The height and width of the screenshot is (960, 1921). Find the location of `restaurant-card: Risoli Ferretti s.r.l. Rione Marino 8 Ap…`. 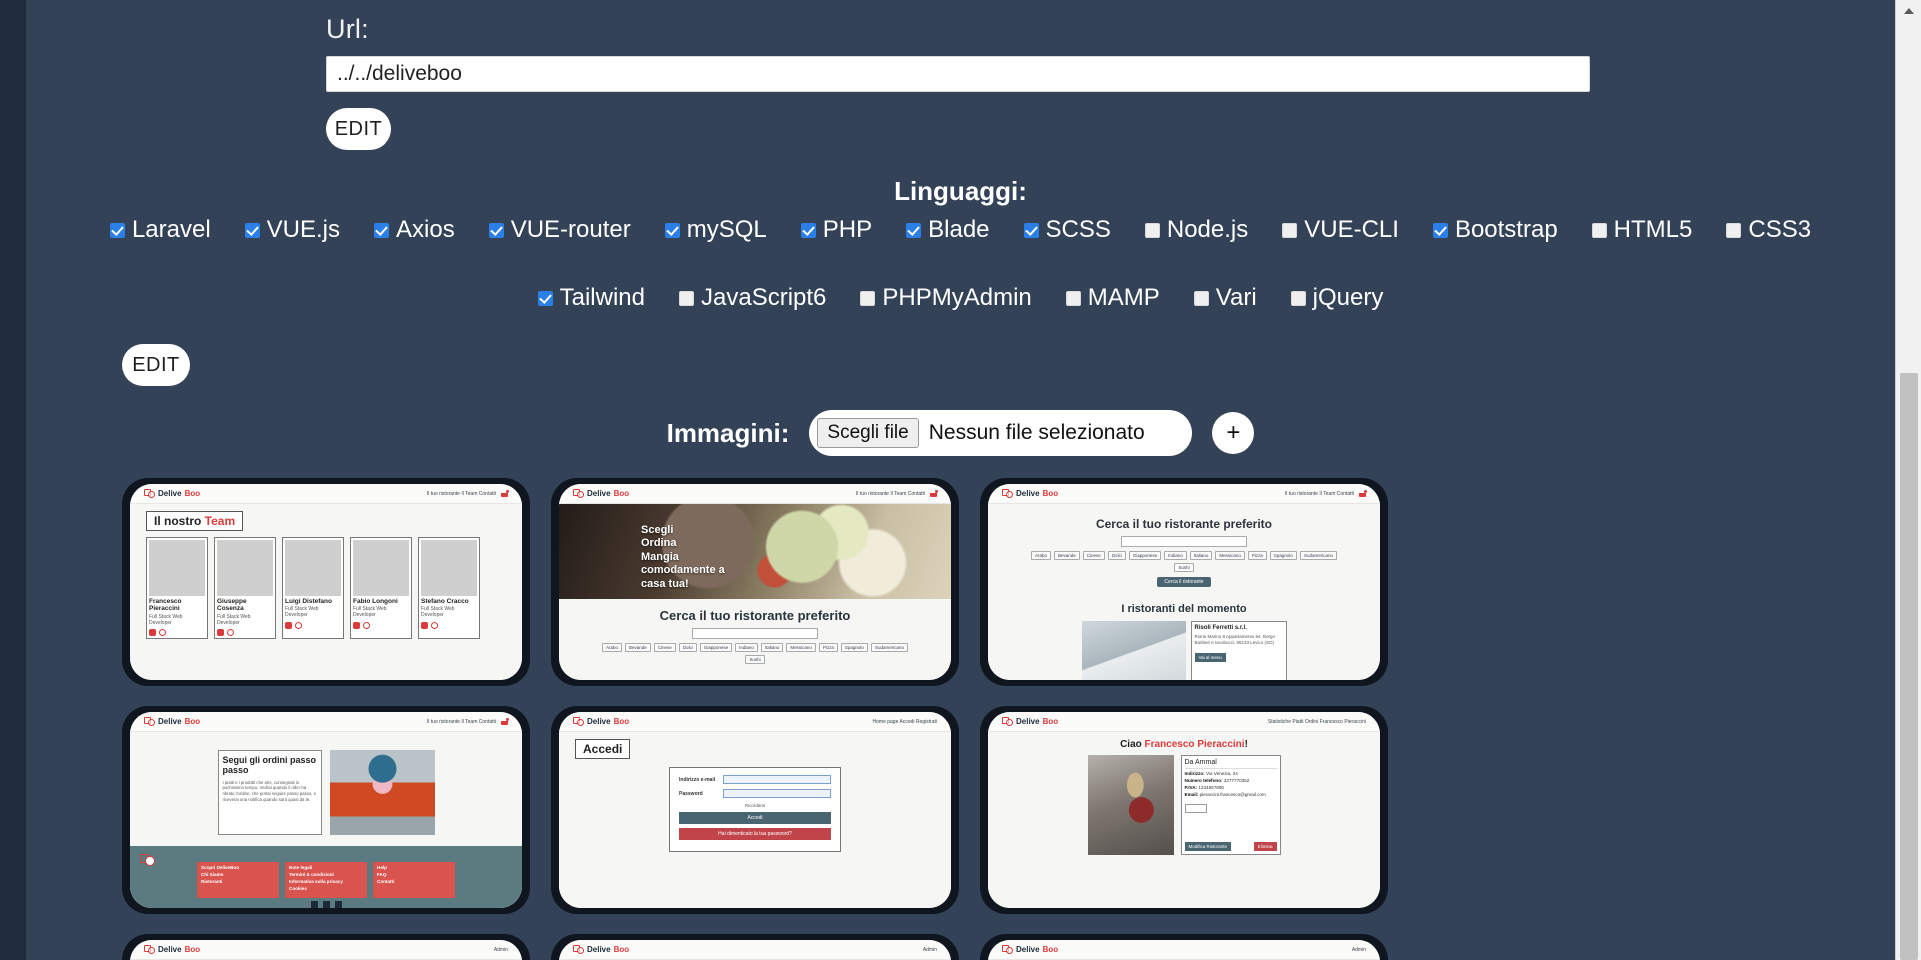

restaurant-card: Risoli Ferretti s.r.l. Rione Marino 8 Ap… is located at coordinates (1238, 650).